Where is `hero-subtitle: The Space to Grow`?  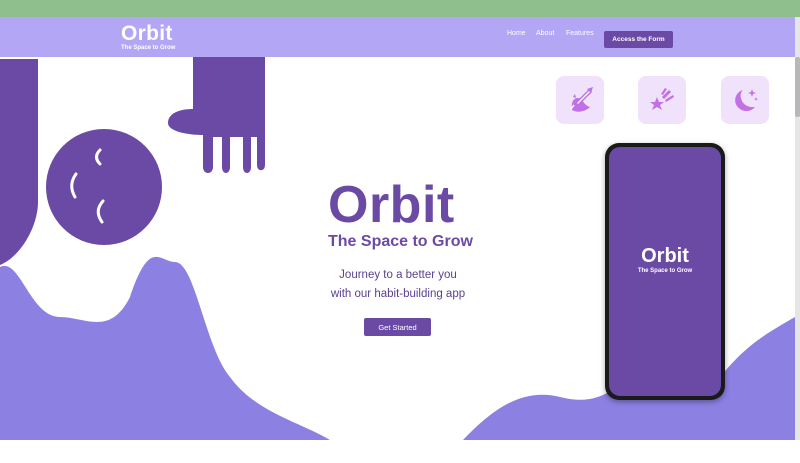
hero-subtitle: The Space to Grow is located at coordinates (400, 241).